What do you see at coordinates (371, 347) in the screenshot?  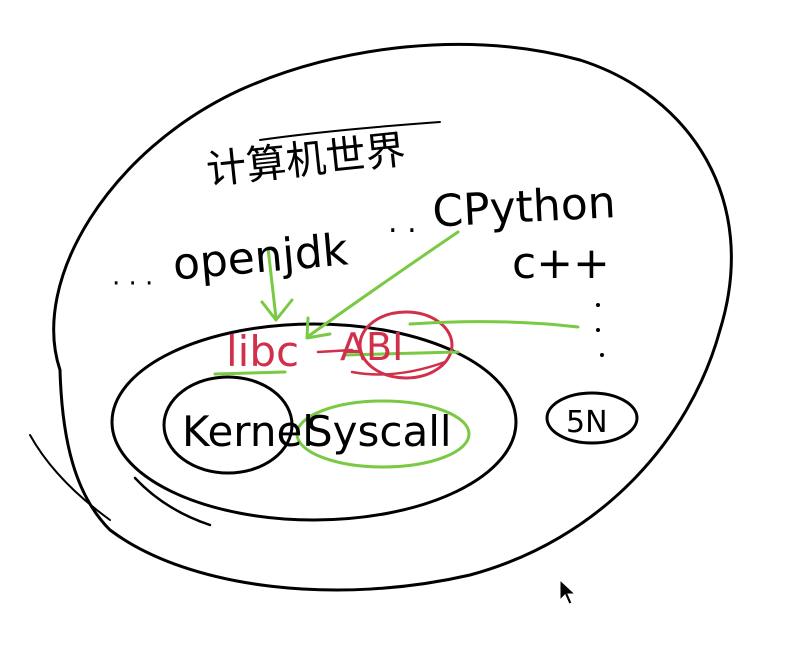 I see `abi-label: ABI` at bounding box center [371, 347].